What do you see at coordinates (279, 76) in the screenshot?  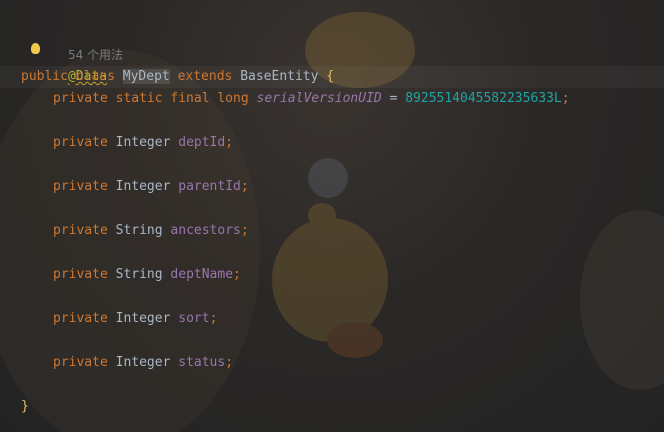 I see `super-class-name: BaseEntity` at bounding box center [279, 76].